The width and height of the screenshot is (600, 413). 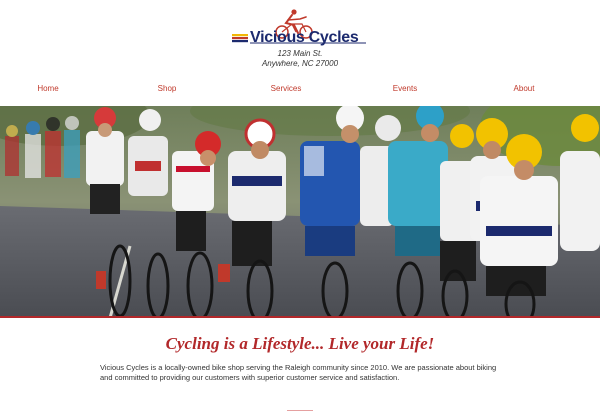 I want to click on nav-about: About, so click(x=524, y=88).